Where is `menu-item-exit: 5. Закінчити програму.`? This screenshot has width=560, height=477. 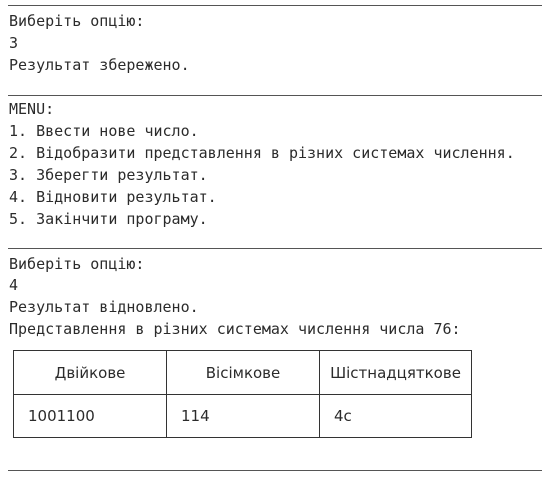
menu-item-exit: 5. Закінчити програму. is located at coordinates (108, 219).